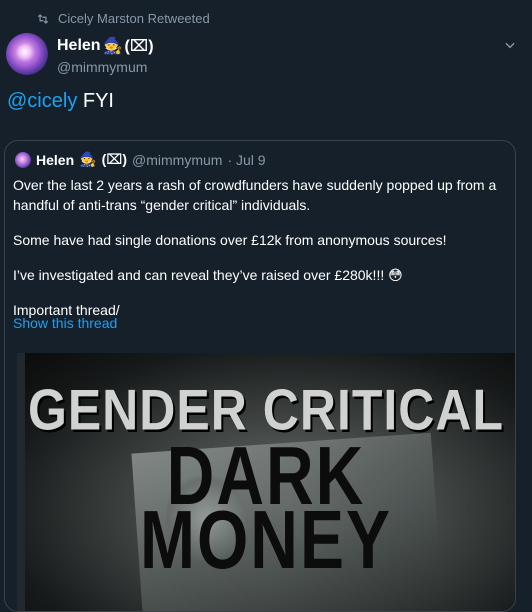 The width and height of the screenshot is (532, 612). I want to click on display-name: Helen, so click(79, 46).